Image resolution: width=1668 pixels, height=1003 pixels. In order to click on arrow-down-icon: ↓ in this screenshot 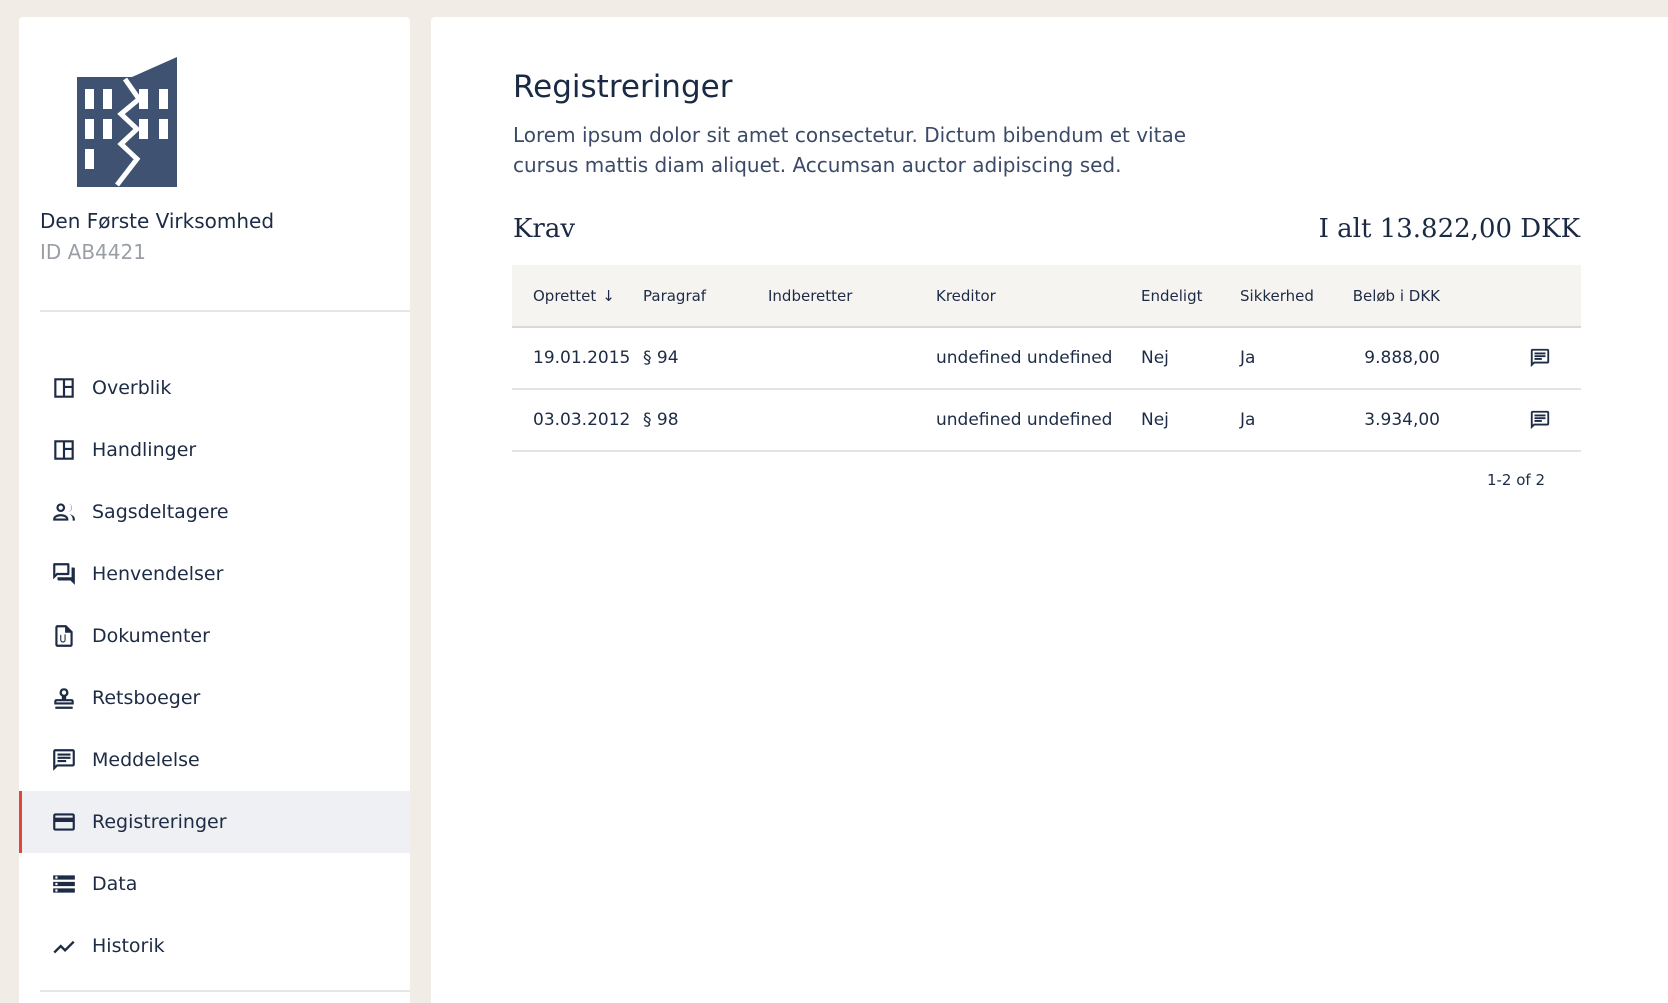, I will do `click(608, 295)`.